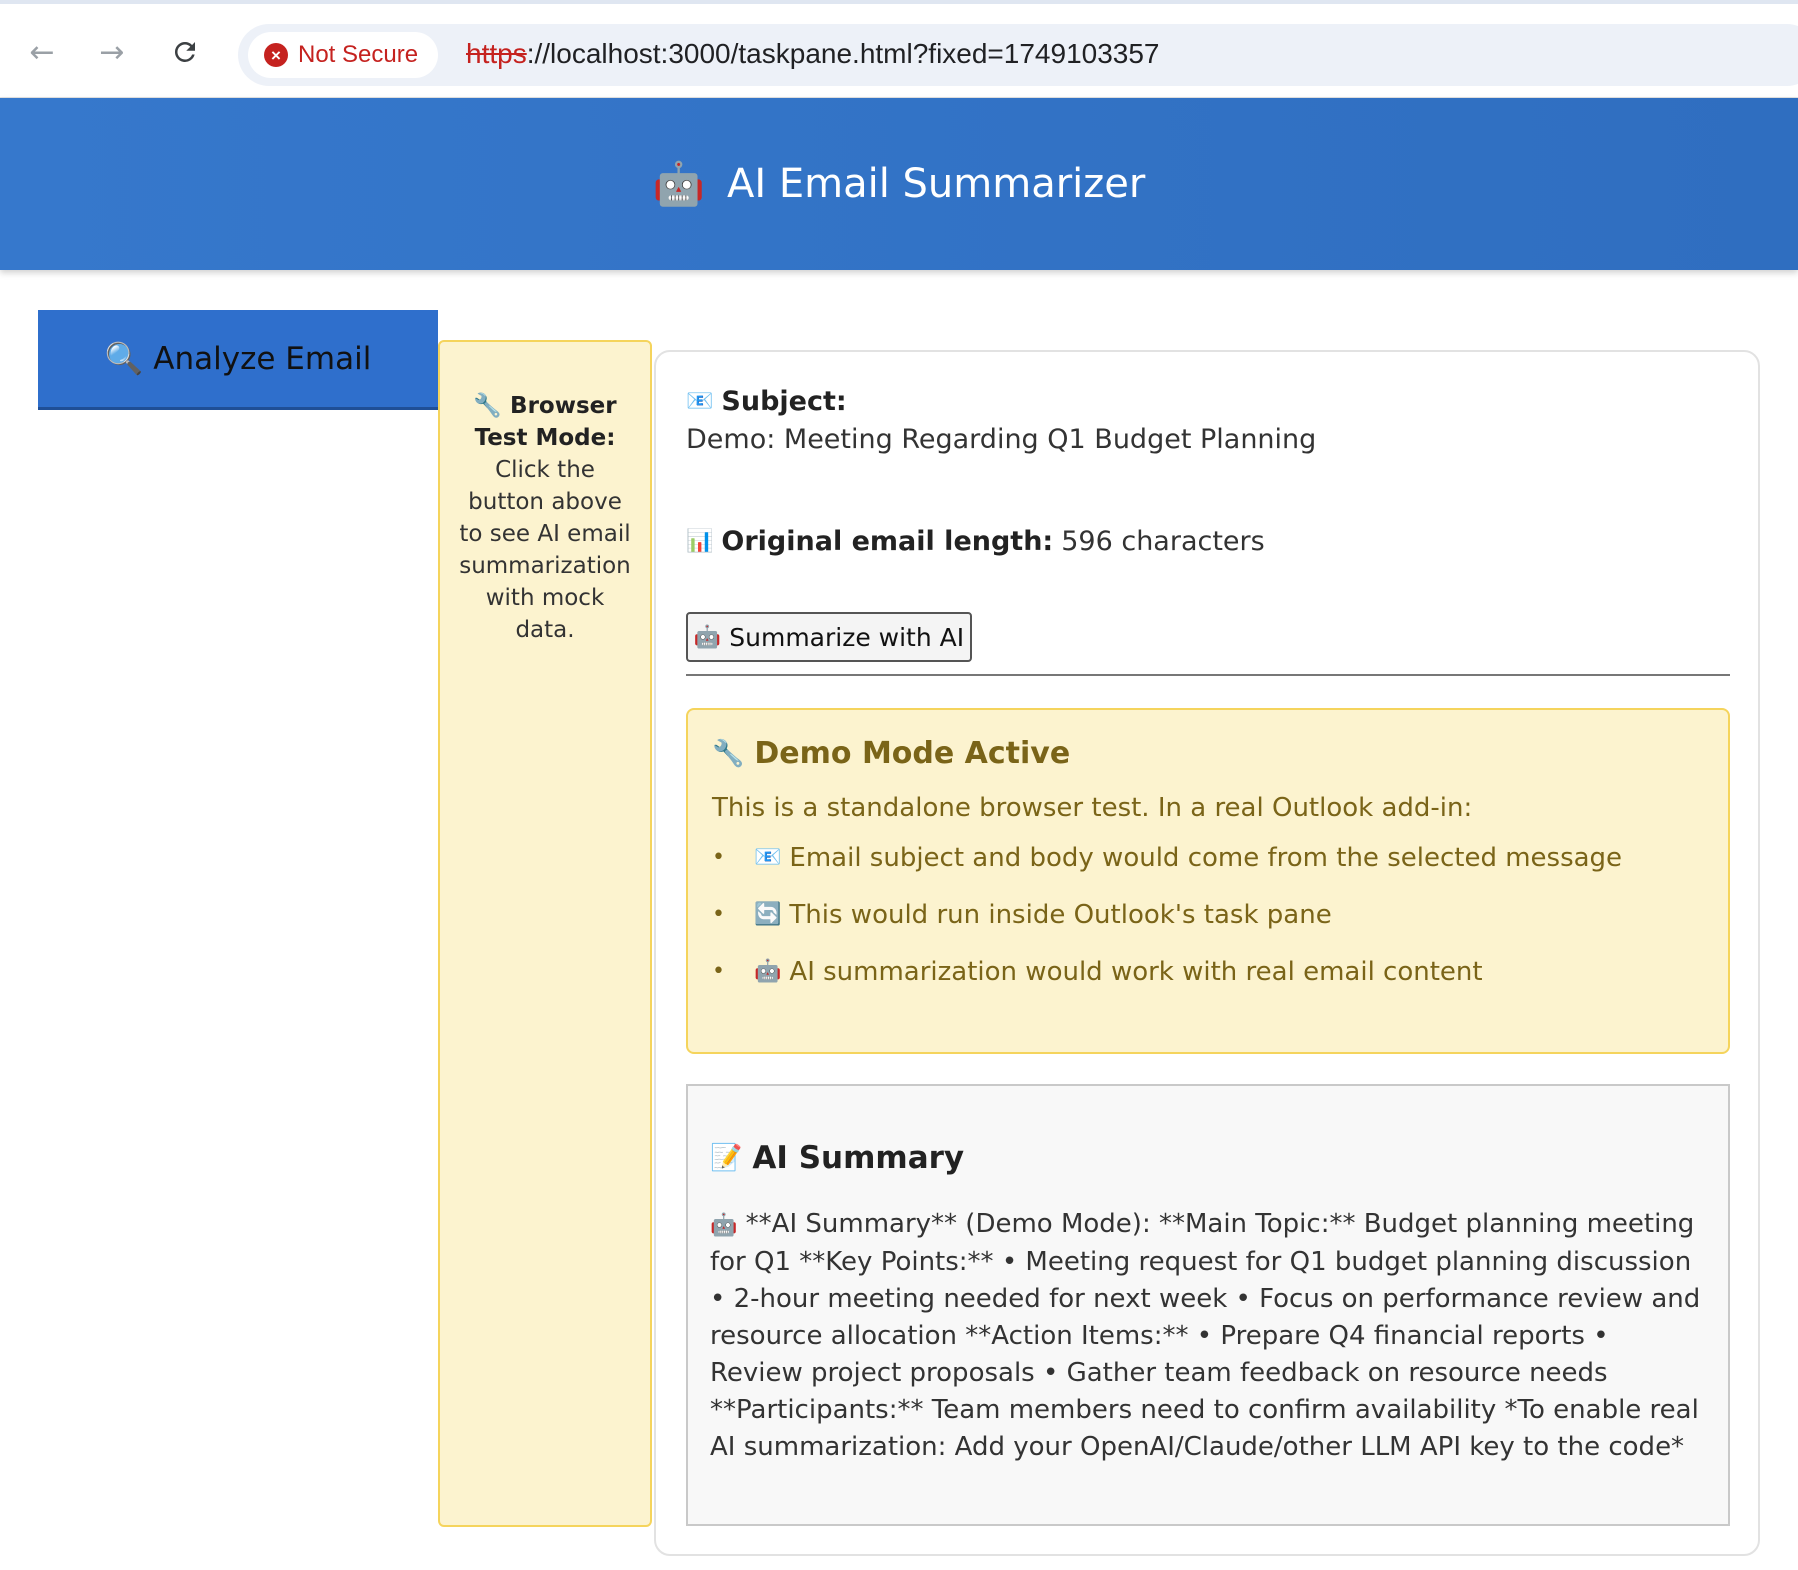 The width and height of the screenshot is (1798, 1570). I want to click on arrow-left-icon: ←, so click(42, 52).